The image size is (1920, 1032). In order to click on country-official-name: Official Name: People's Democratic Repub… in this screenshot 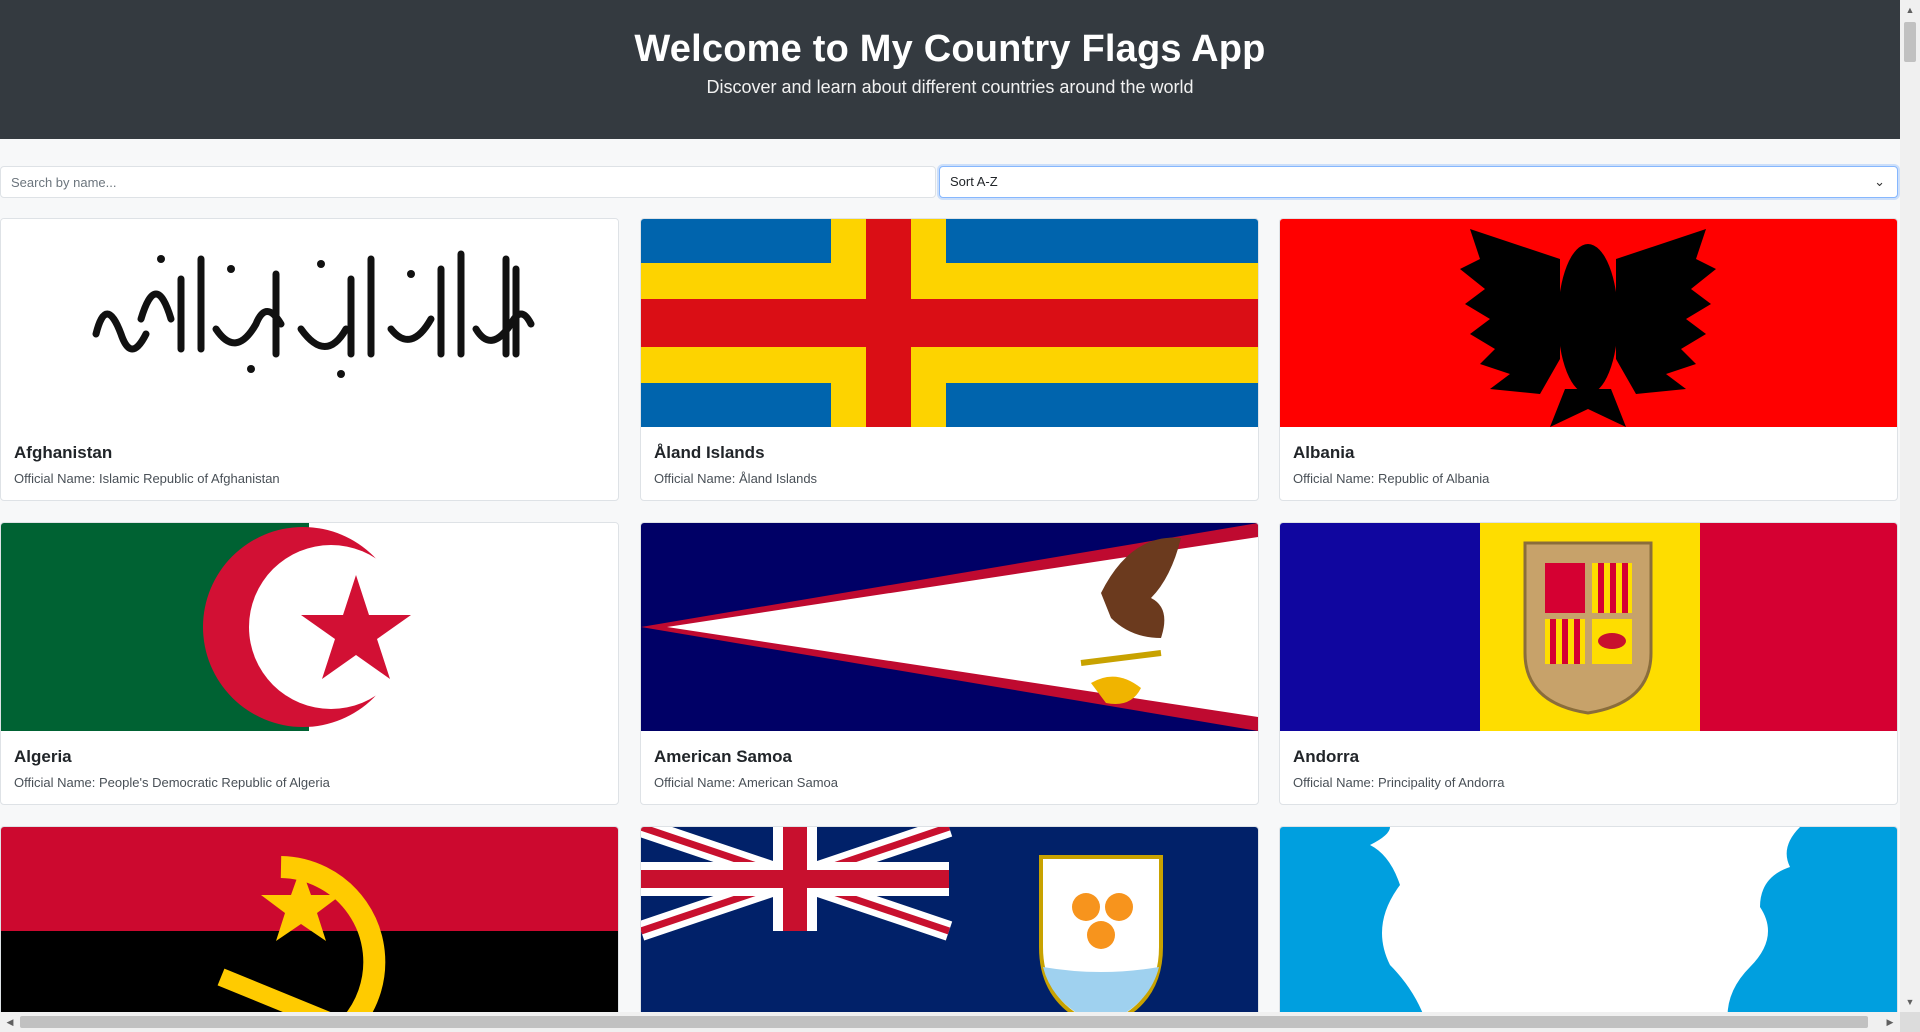, I will do `click(172, 782)`.